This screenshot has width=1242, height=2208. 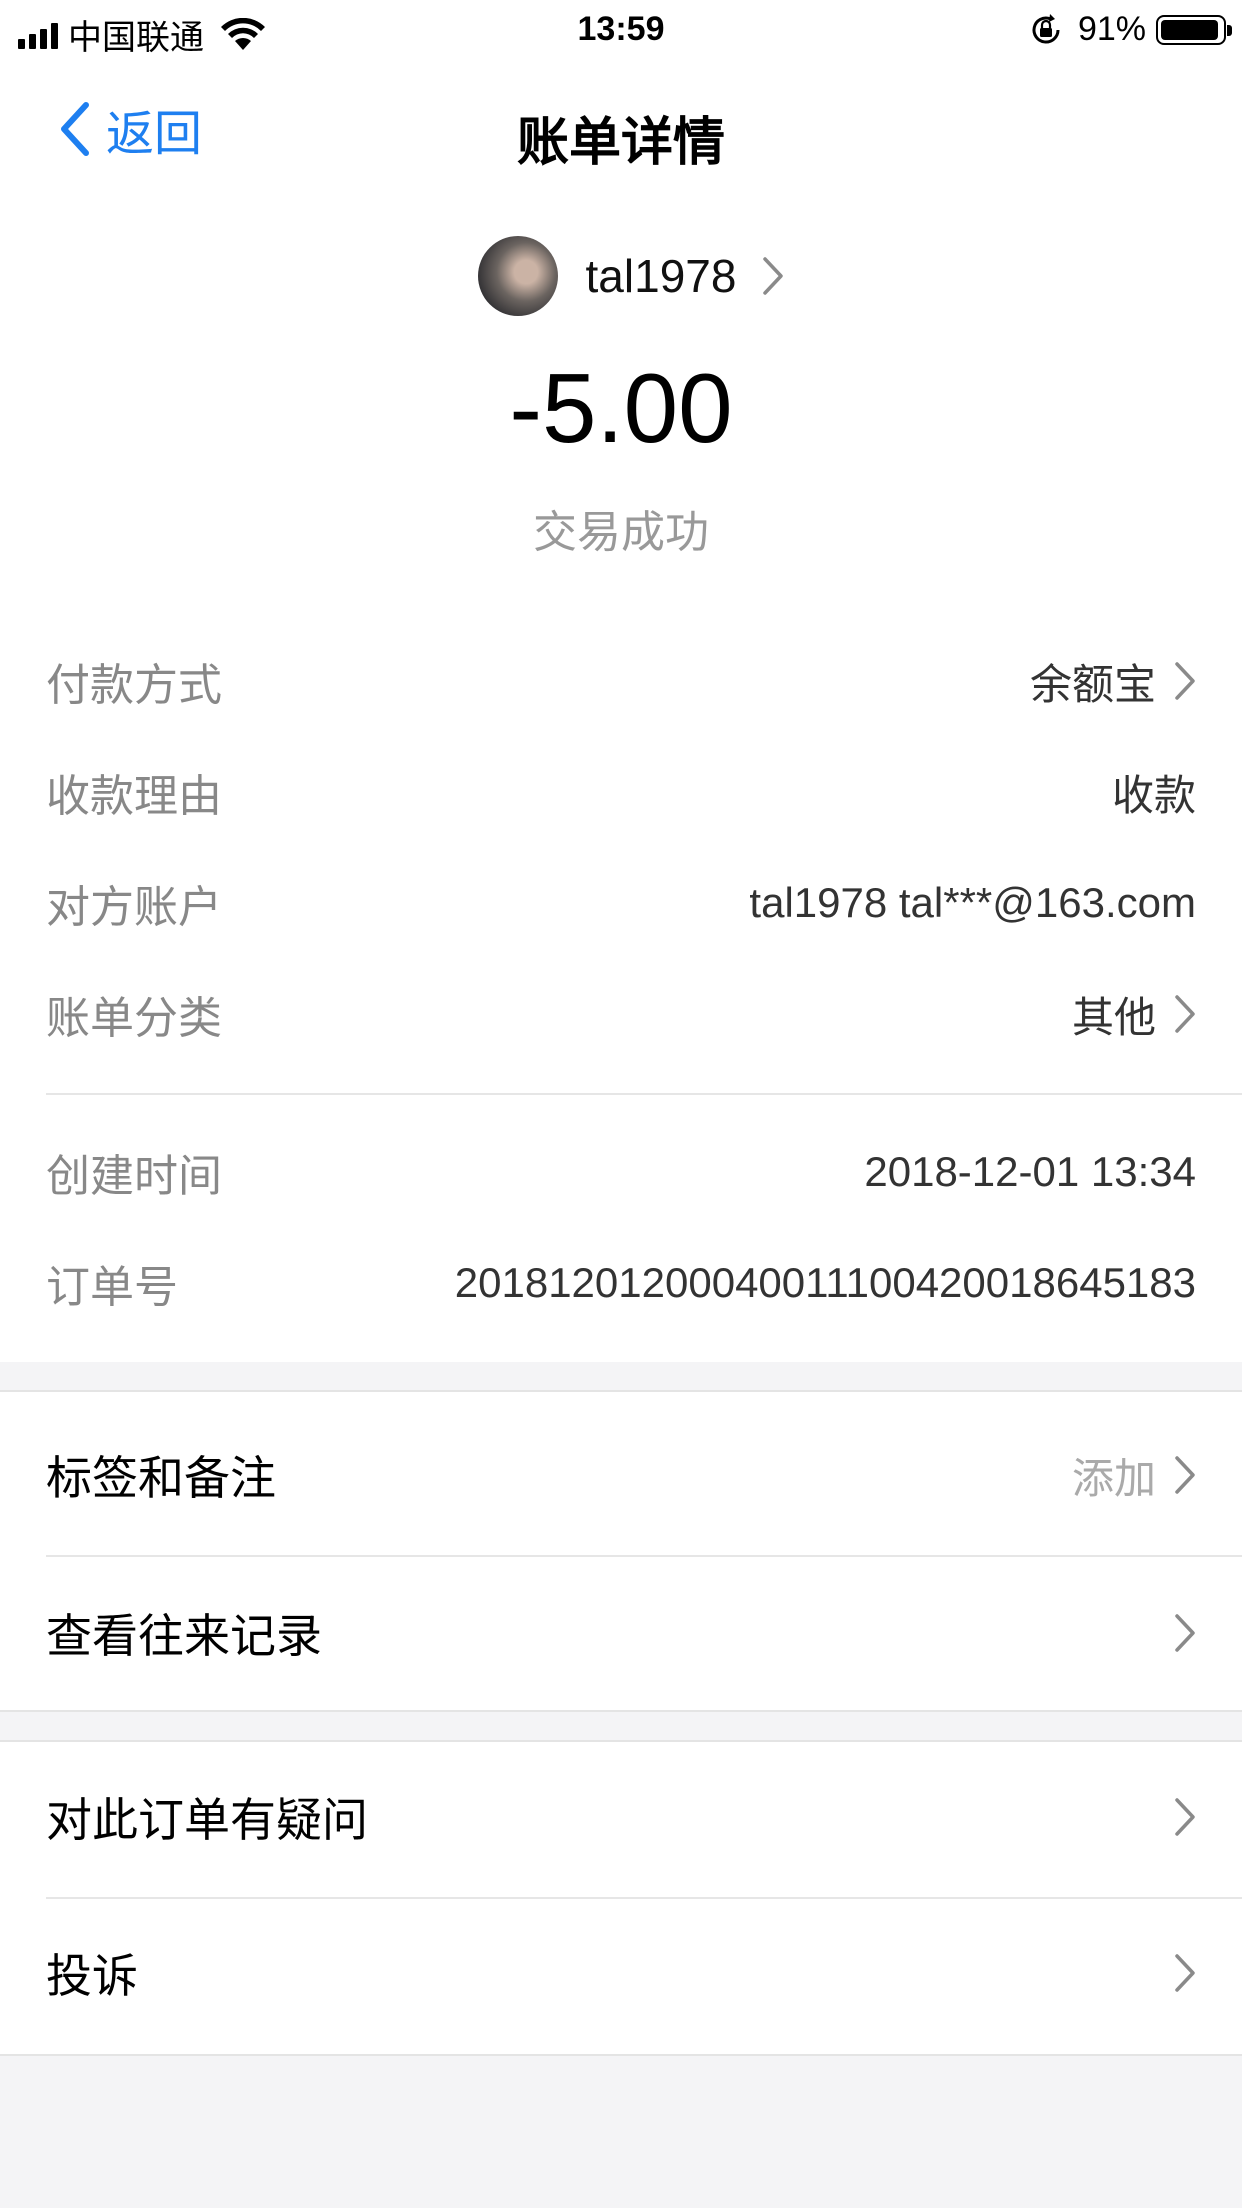 I want to click on detail-value: 20181201200040011100420018645183, so click(x=825, y=1282).